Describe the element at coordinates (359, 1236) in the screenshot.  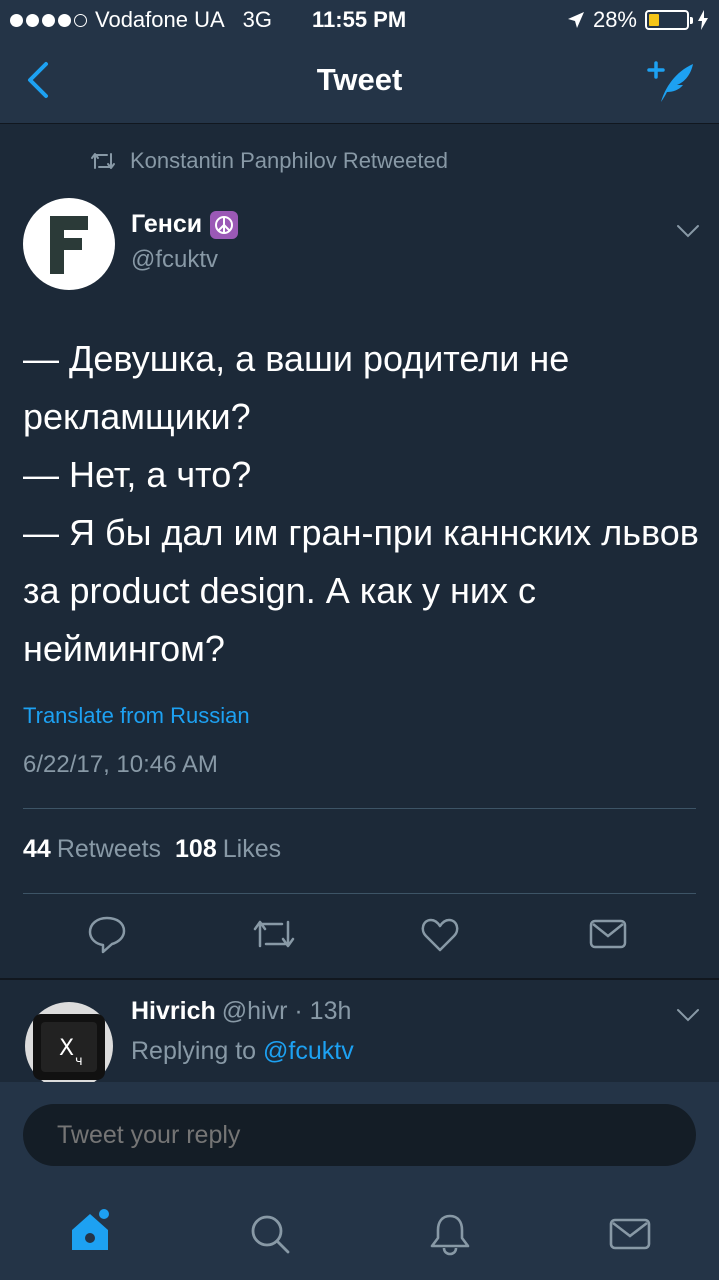
I see `bottom-tab-bar` at that location.